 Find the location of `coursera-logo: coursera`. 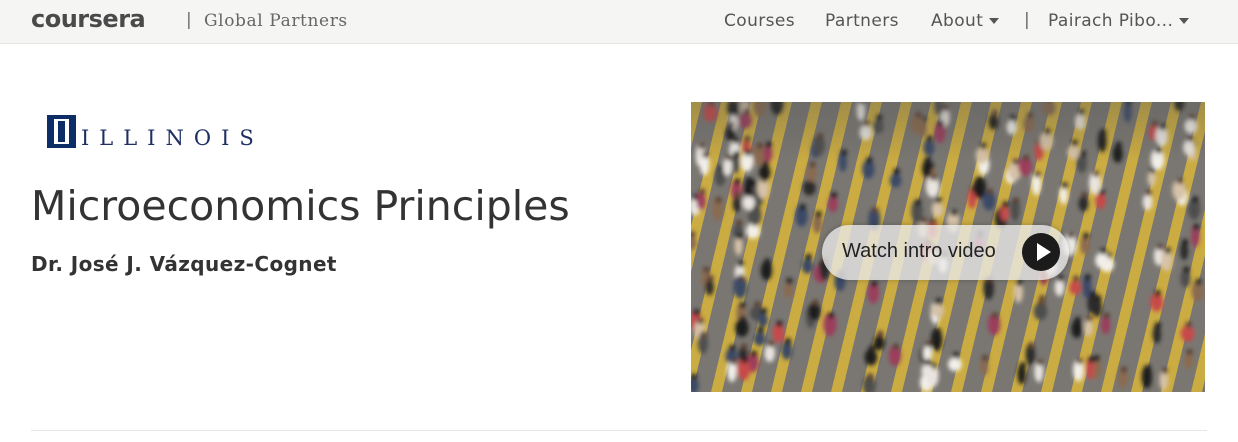

coursera-logo: coursera is located at coordinates (88, 19).